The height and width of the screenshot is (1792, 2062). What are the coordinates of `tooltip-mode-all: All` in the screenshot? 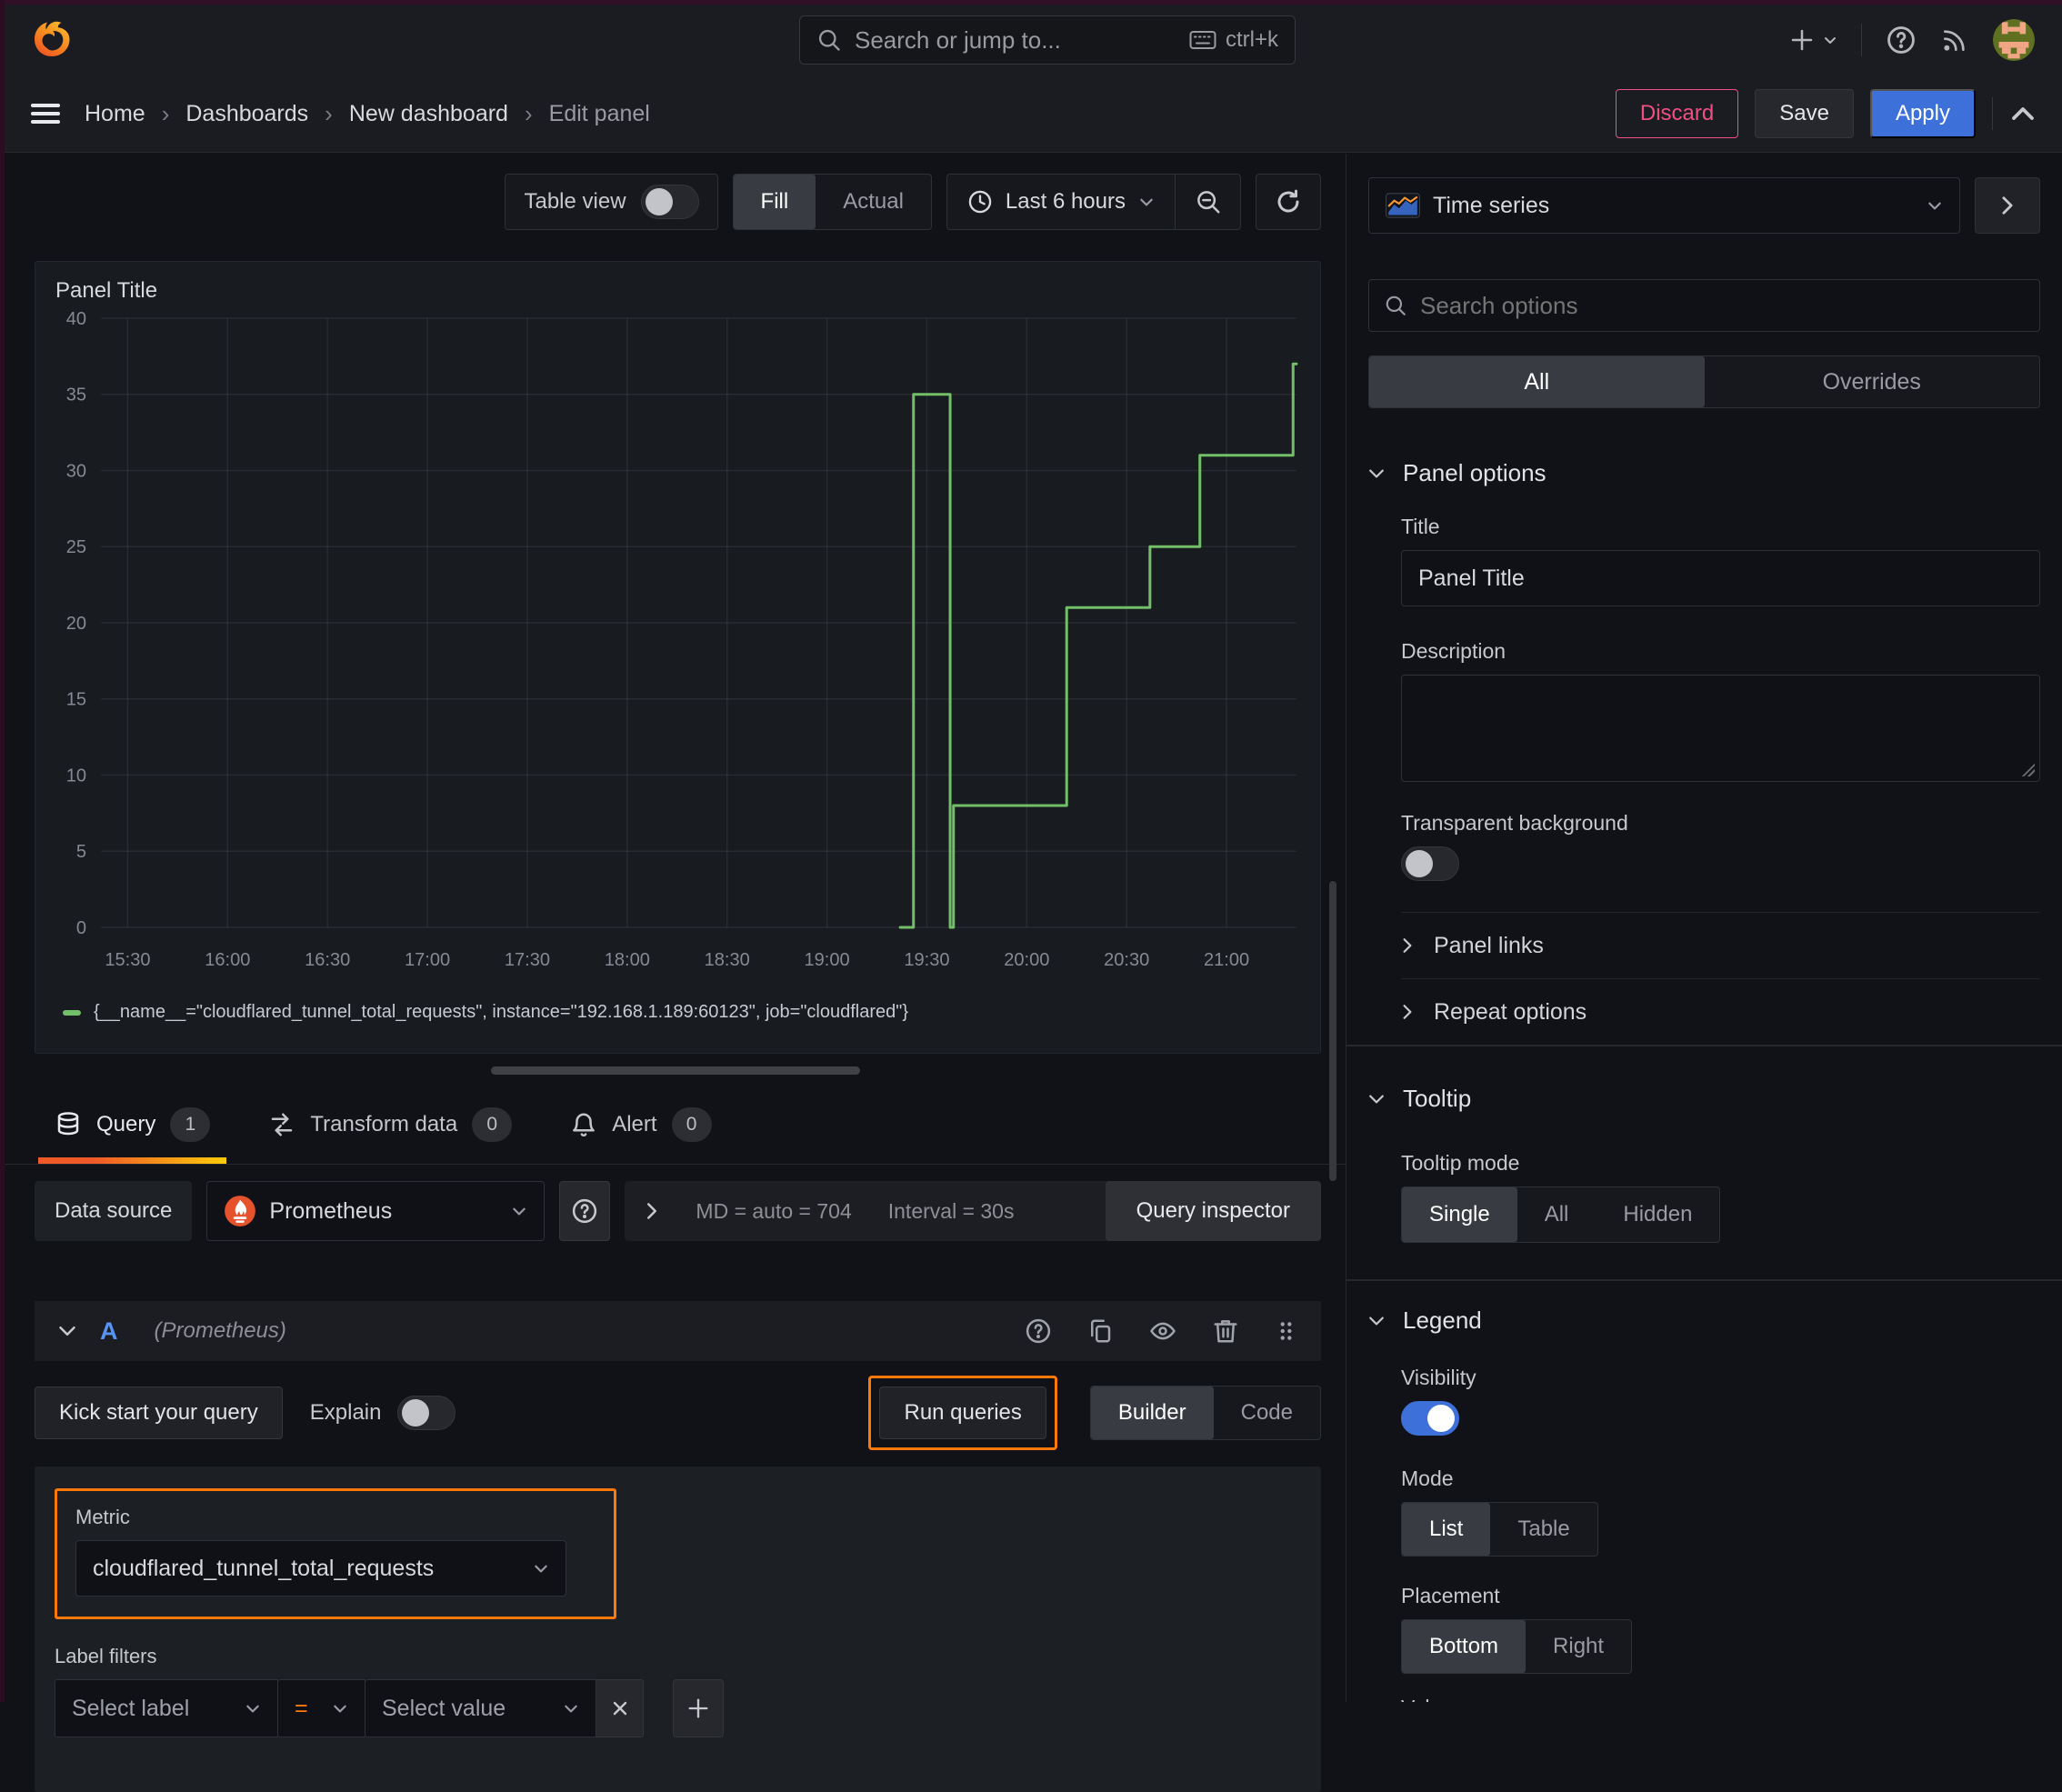 It's located at (1557, 1214).